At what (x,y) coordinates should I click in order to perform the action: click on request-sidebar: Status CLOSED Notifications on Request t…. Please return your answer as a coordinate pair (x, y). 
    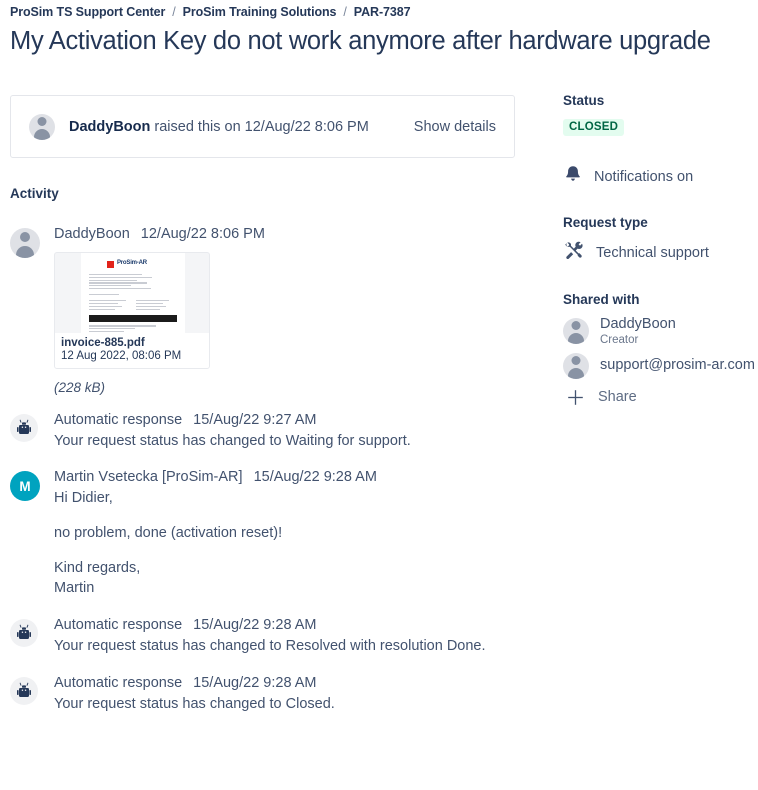
    Looking at the image, I should click on (660, 250).